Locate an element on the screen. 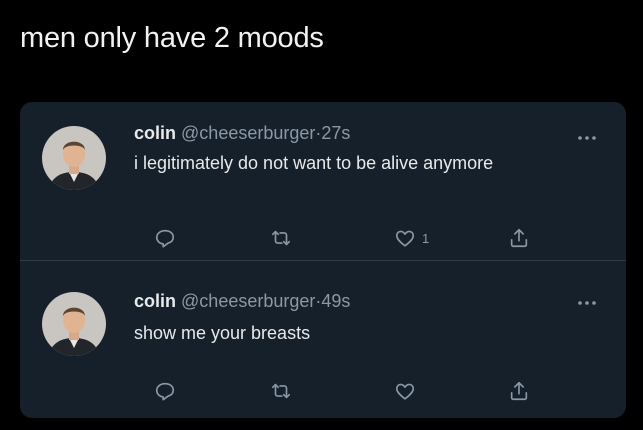 The width and height of the screenshot is (643, 430). timestamp: 49s is located at coordinates (335, 301).